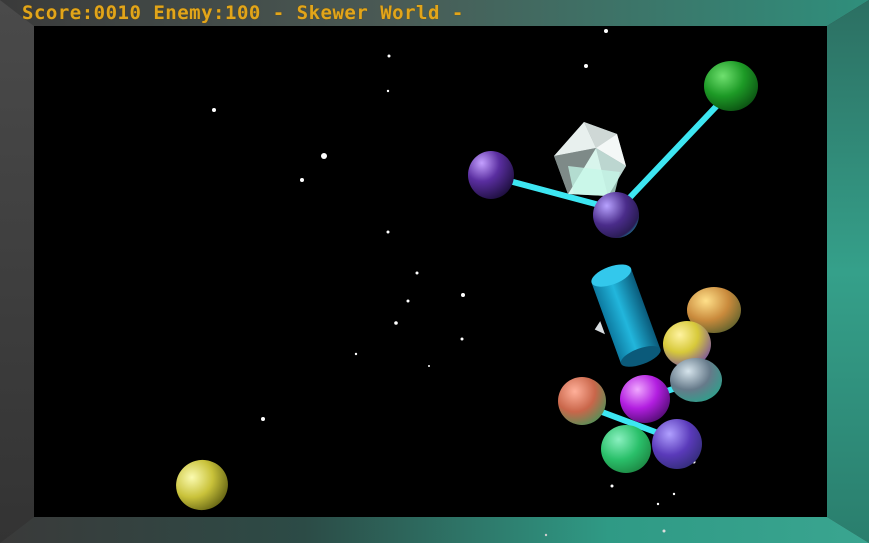 The height and width of the screenshot is (543, 869). I want to click on frame-bottom, so click(434, 530).